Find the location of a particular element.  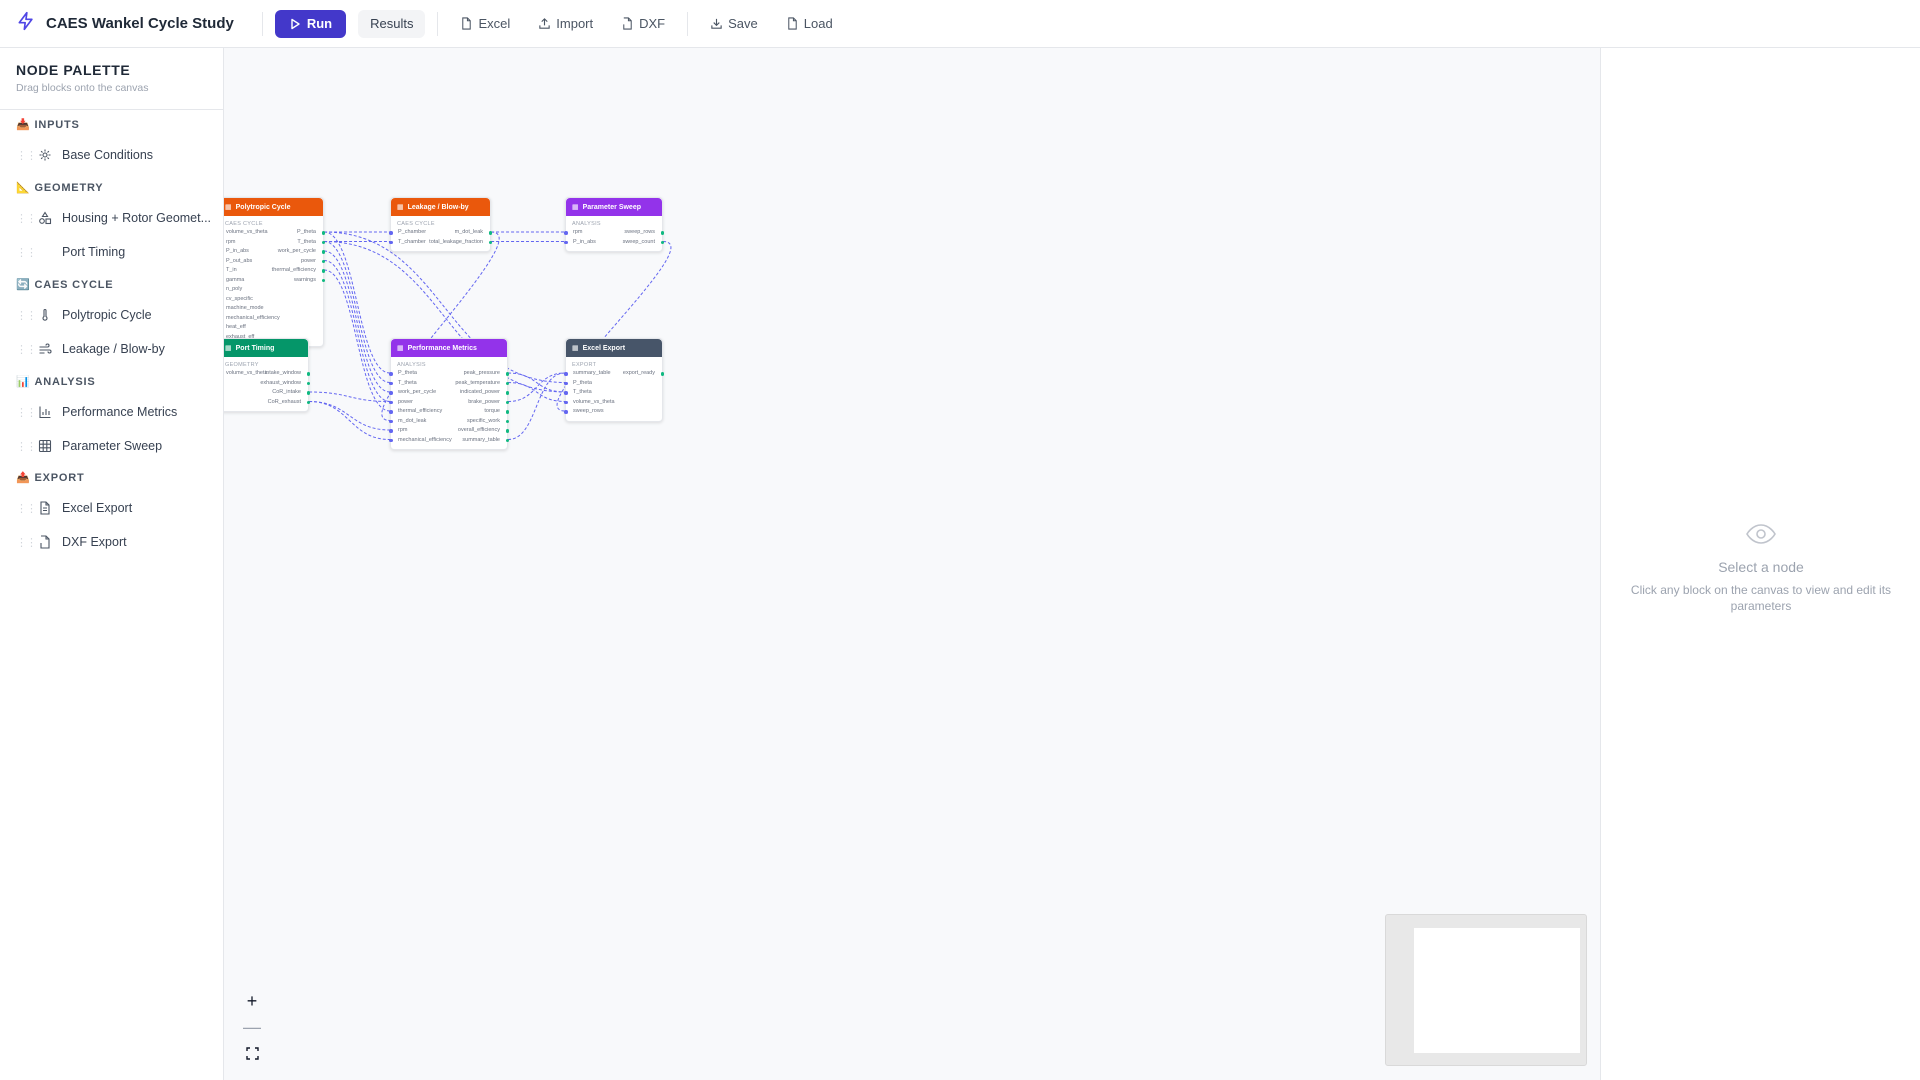

zoom-in-button: + is located at coordinates (252, 1001).